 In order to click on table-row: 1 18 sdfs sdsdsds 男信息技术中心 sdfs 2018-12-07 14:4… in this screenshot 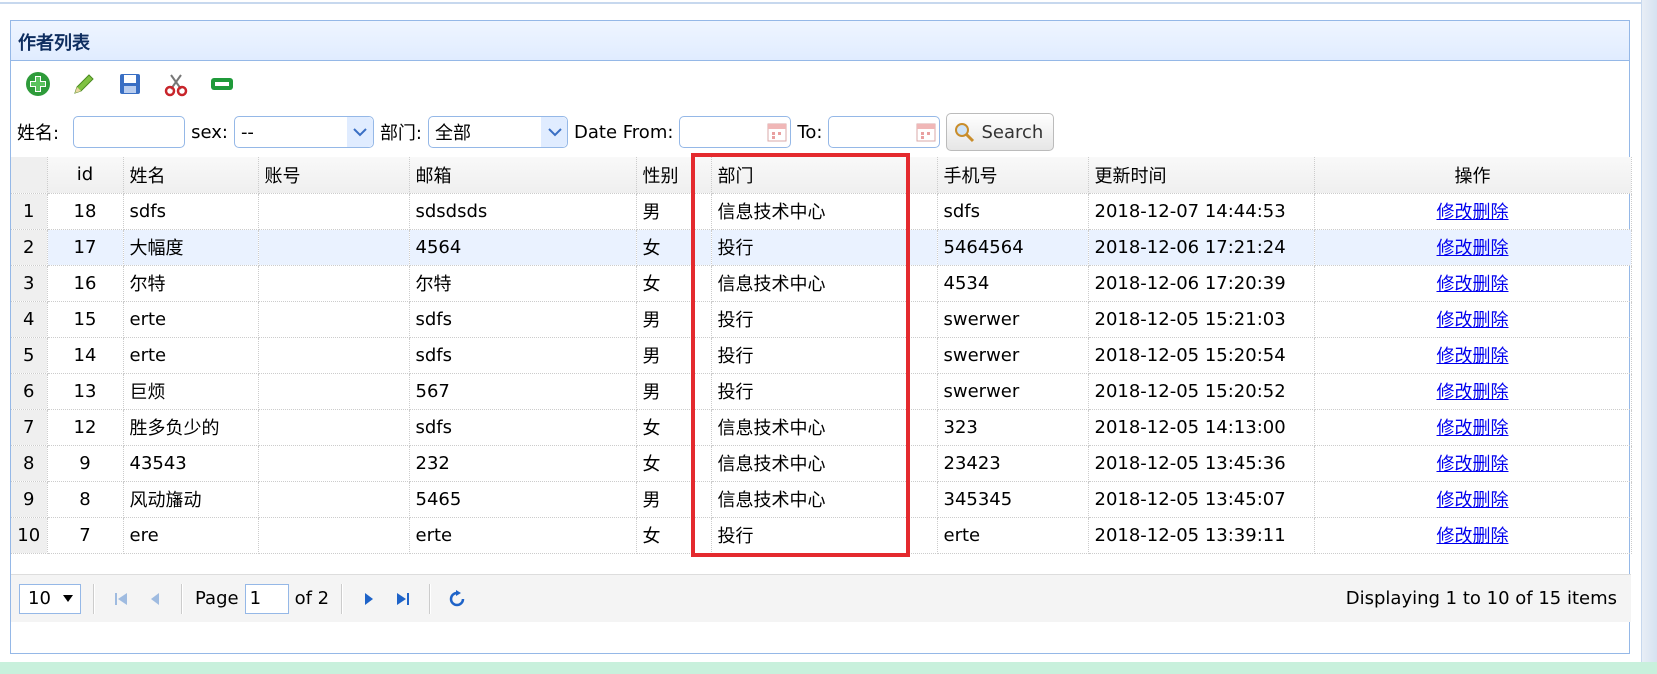, I will do `click(821, 211)`.